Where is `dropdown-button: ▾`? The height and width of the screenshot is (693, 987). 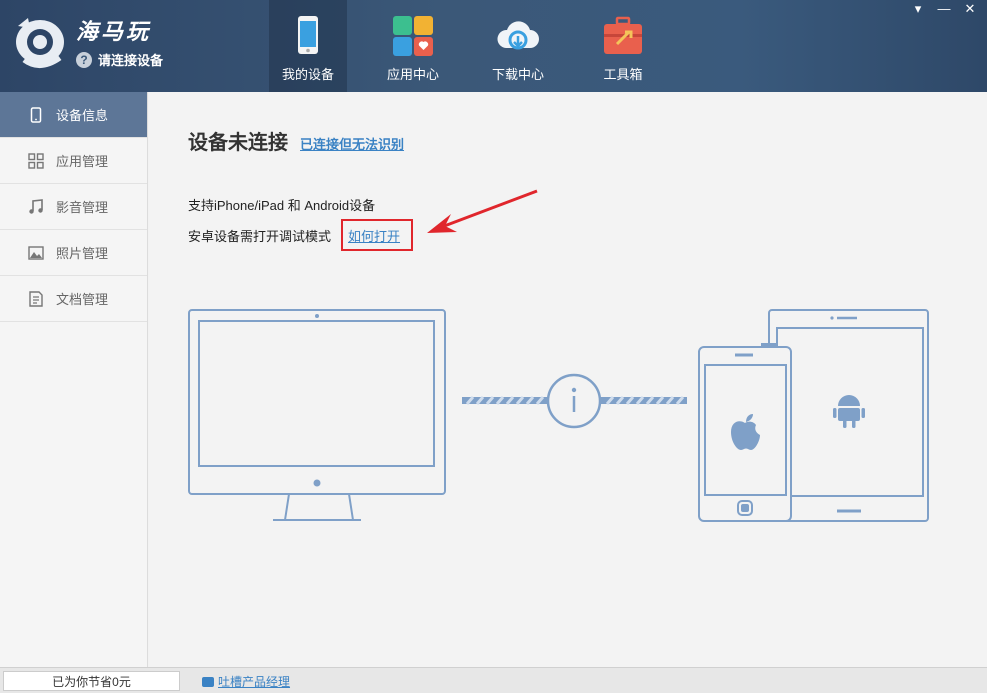
dropdown-button: ▾ is located at coordinates (918, 10).